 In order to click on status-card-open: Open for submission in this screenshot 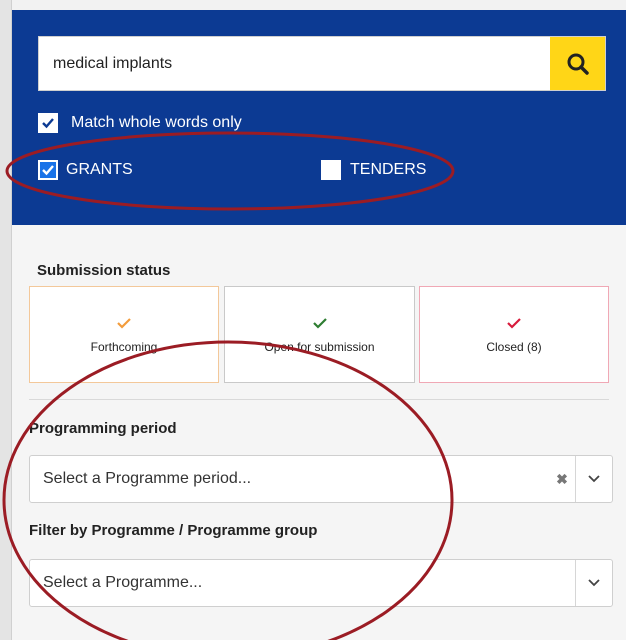, I will do `click(319, 334)`.